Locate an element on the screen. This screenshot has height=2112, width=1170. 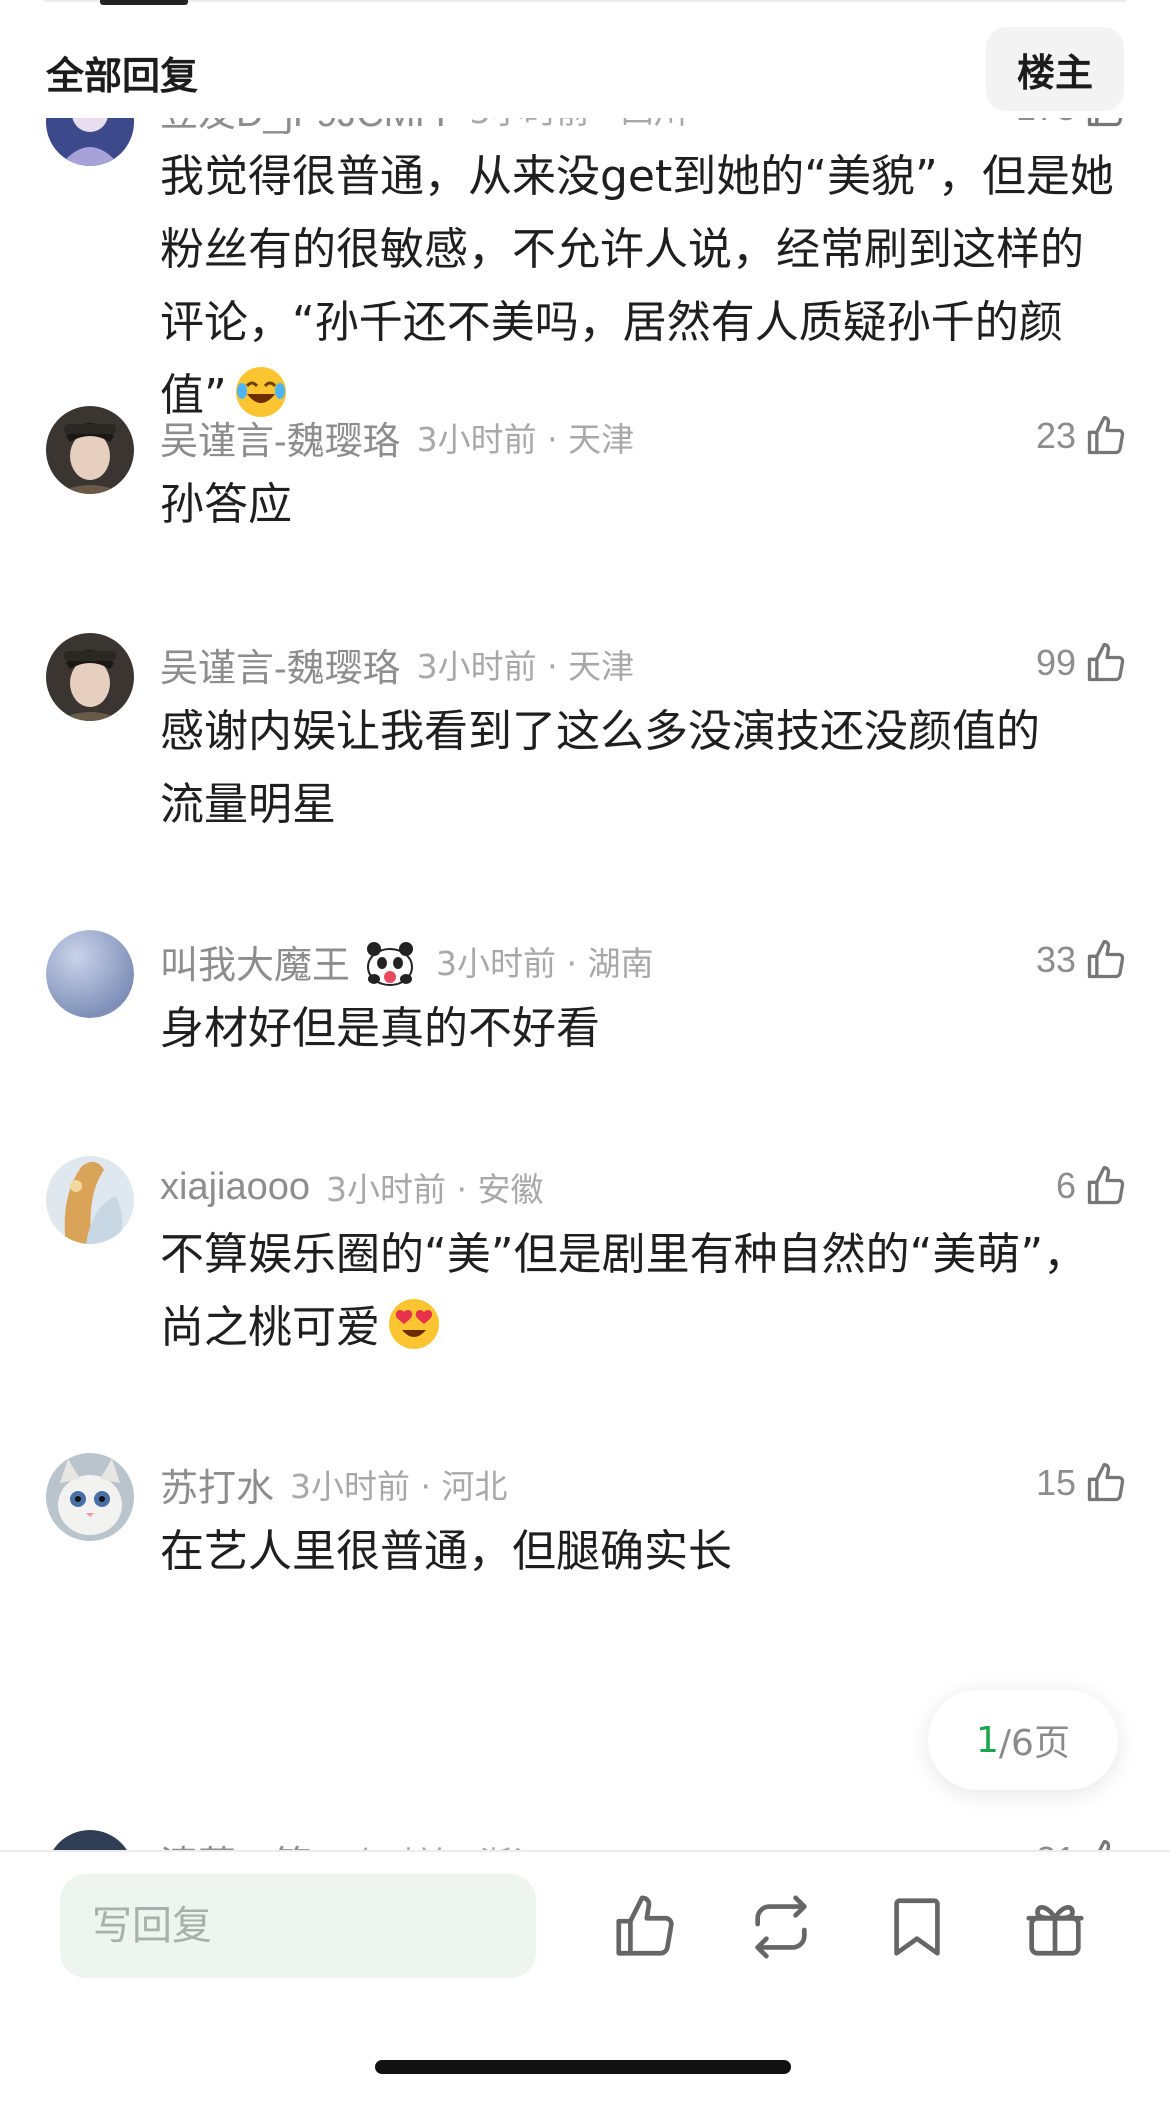
reply-input is located at coordinates (298, 1926).